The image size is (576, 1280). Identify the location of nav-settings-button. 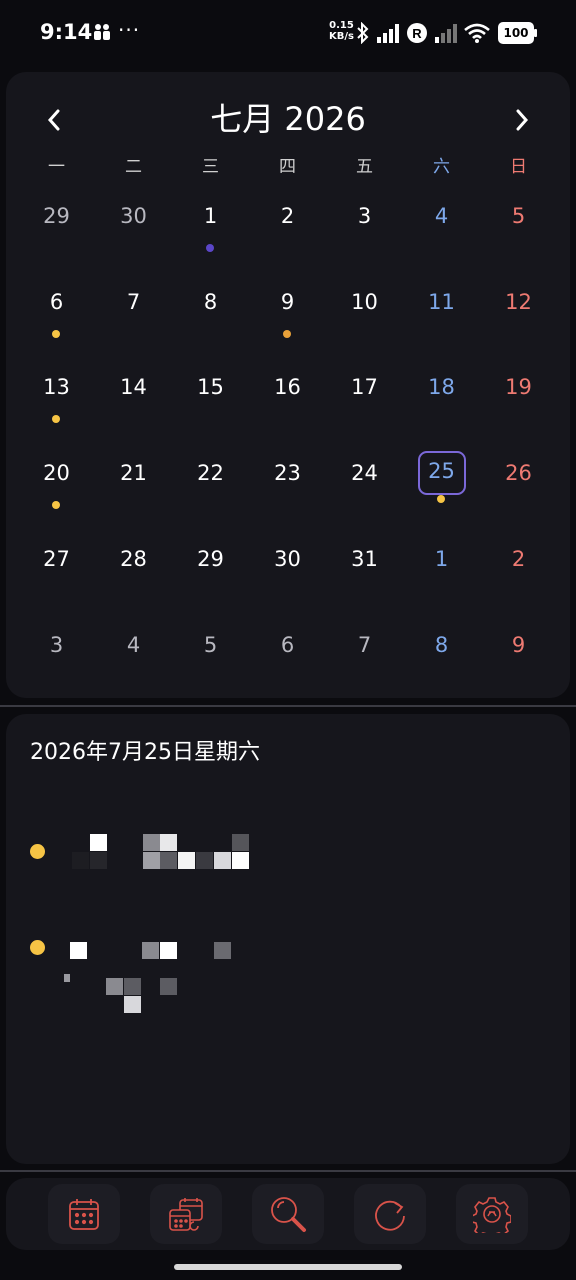
(492, 1214).